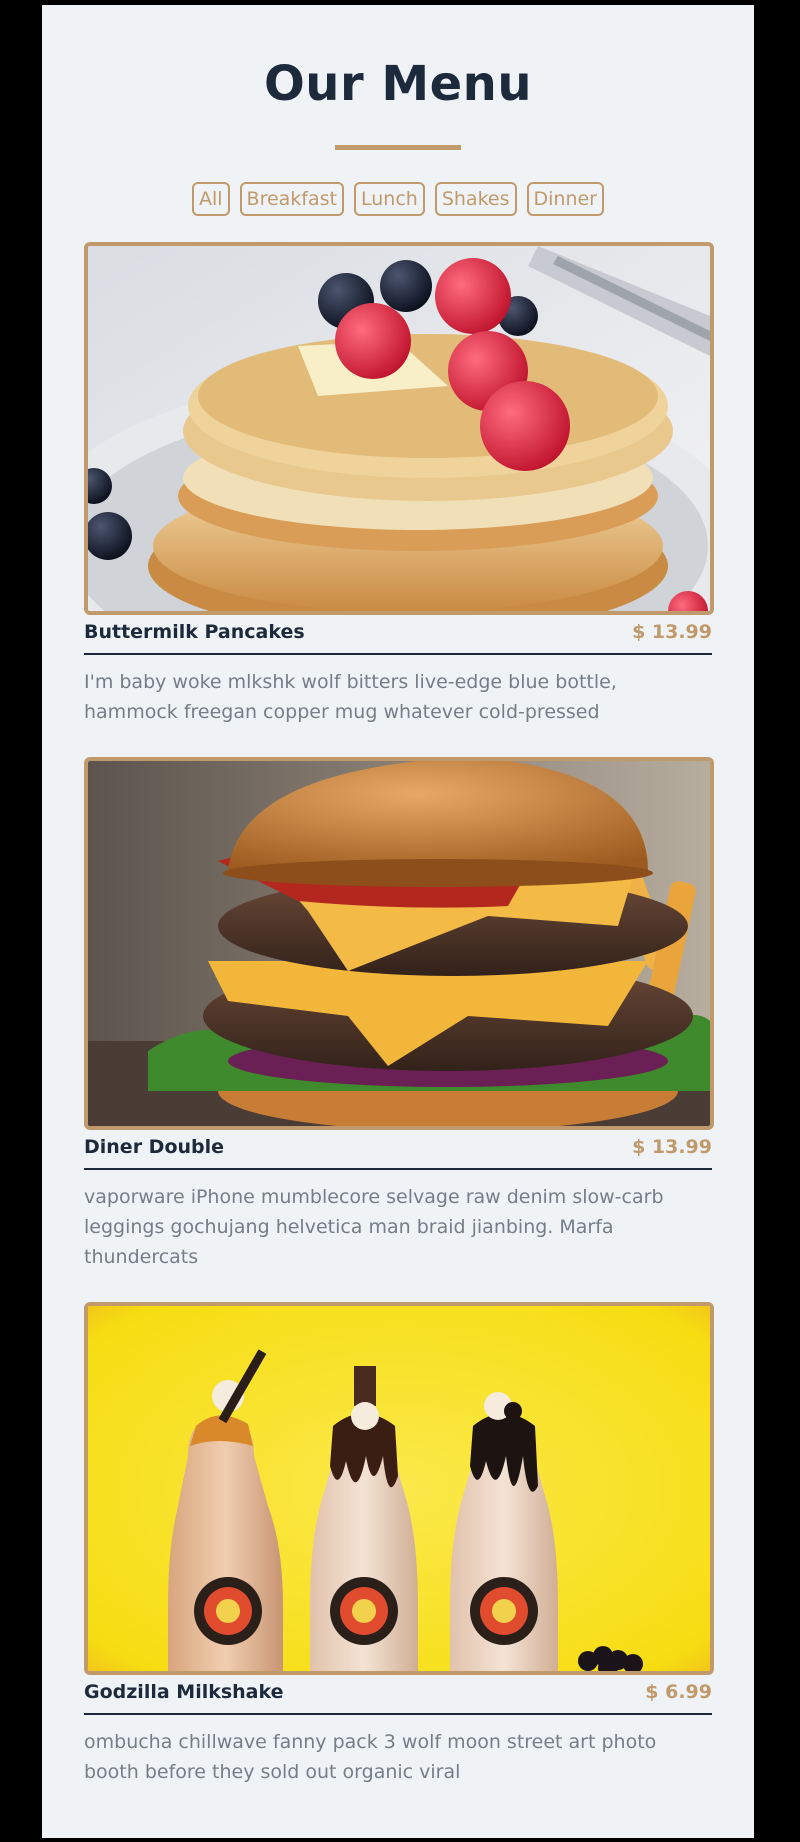 This screenshot has height=1842, width=800. What do you see at coordinates (291, 199) in the screenshot?
I see `filter-breakfast-button: Breakfast` at bounding box center [291, 199].